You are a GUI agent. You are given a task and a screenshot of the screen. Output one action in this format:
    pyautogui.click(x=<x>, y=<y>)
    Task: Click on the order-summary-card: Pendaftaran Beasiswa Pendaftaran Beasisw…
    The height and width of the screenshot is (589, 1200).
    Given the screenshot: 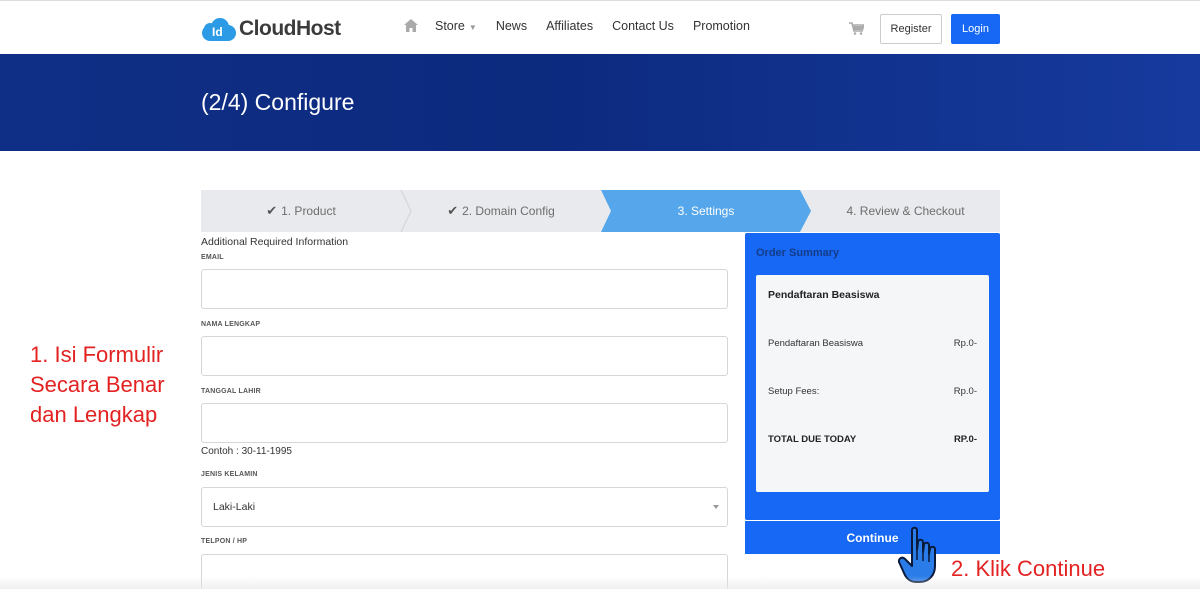 What is the action you would take?
    pyautogui.click(x=872, y=383)
    